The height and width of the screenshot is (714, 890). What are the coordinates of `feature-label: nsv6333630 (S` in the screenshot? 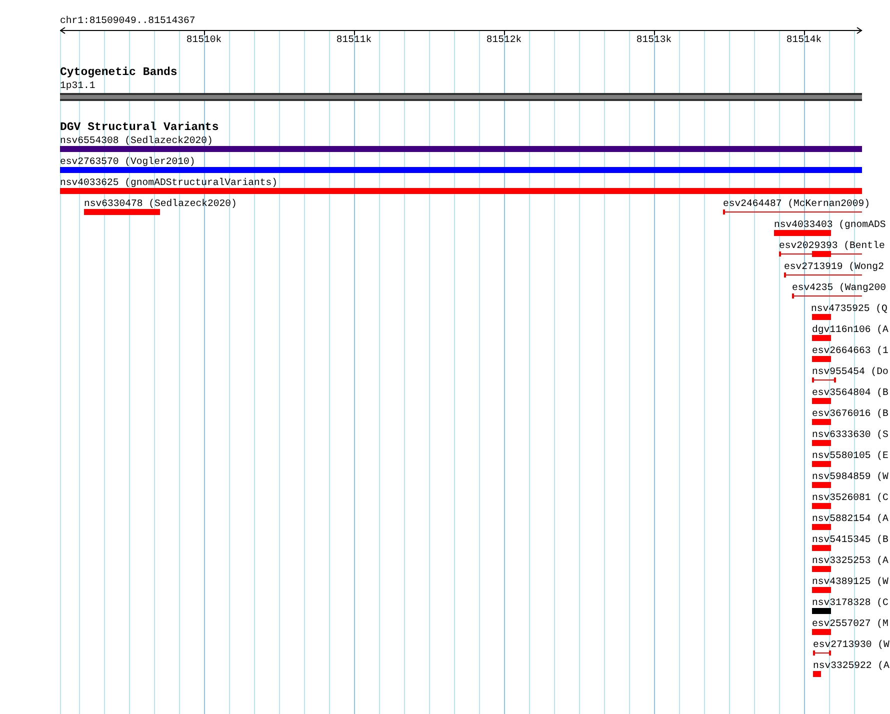 It's located at (850, 435).